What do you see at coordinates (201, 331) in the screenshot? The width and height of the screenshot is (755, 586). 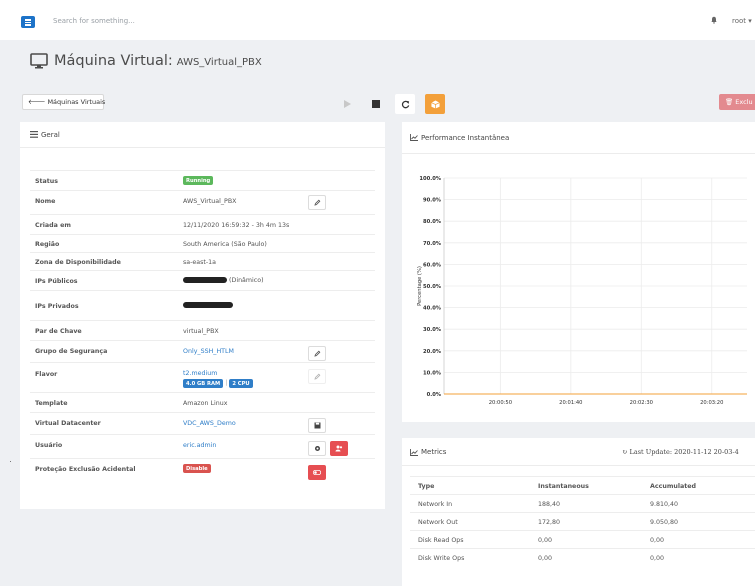 I see `keypair-value: virtual_PBX` at bounding box center [201, 331].